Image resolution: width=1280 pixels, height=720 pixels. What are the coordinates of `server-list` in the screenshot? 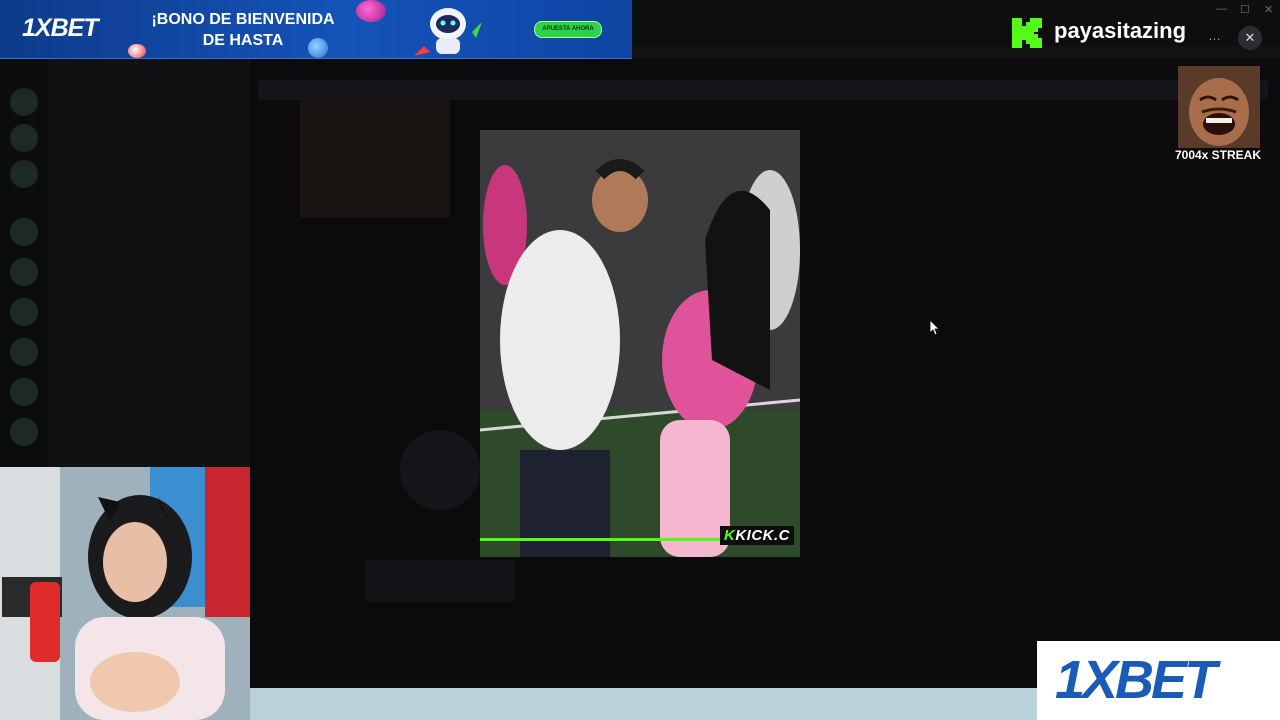 It's located at (24, 263).